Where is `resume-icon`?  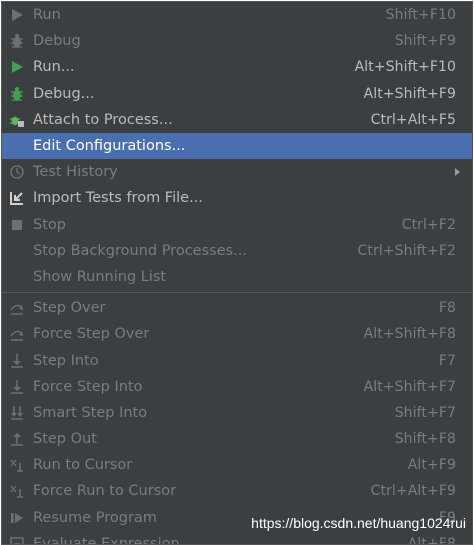 resume-icon is located at coordinates (17, 517).